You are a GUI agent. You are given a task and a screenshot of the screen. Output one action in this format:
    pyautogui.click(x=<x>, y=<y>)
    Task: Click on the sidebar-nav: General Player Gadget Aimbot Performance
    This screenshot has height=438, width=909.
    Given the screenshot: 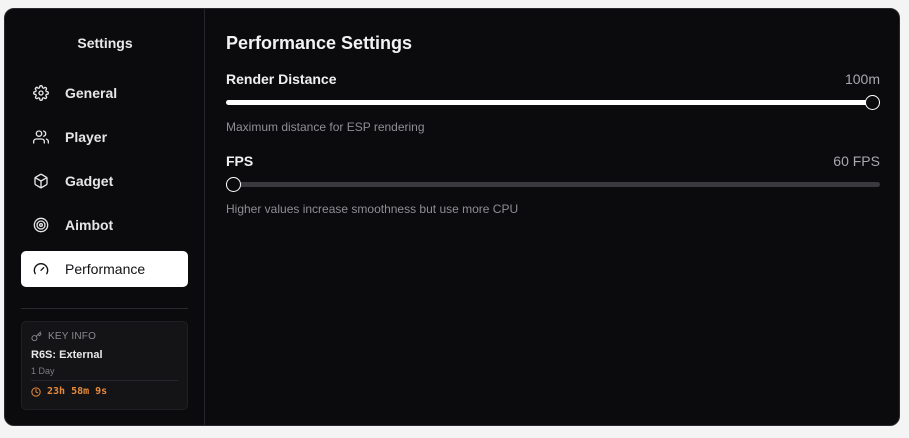 What is the action you would take?
    pyautogui.click(x=104, y=185)
    